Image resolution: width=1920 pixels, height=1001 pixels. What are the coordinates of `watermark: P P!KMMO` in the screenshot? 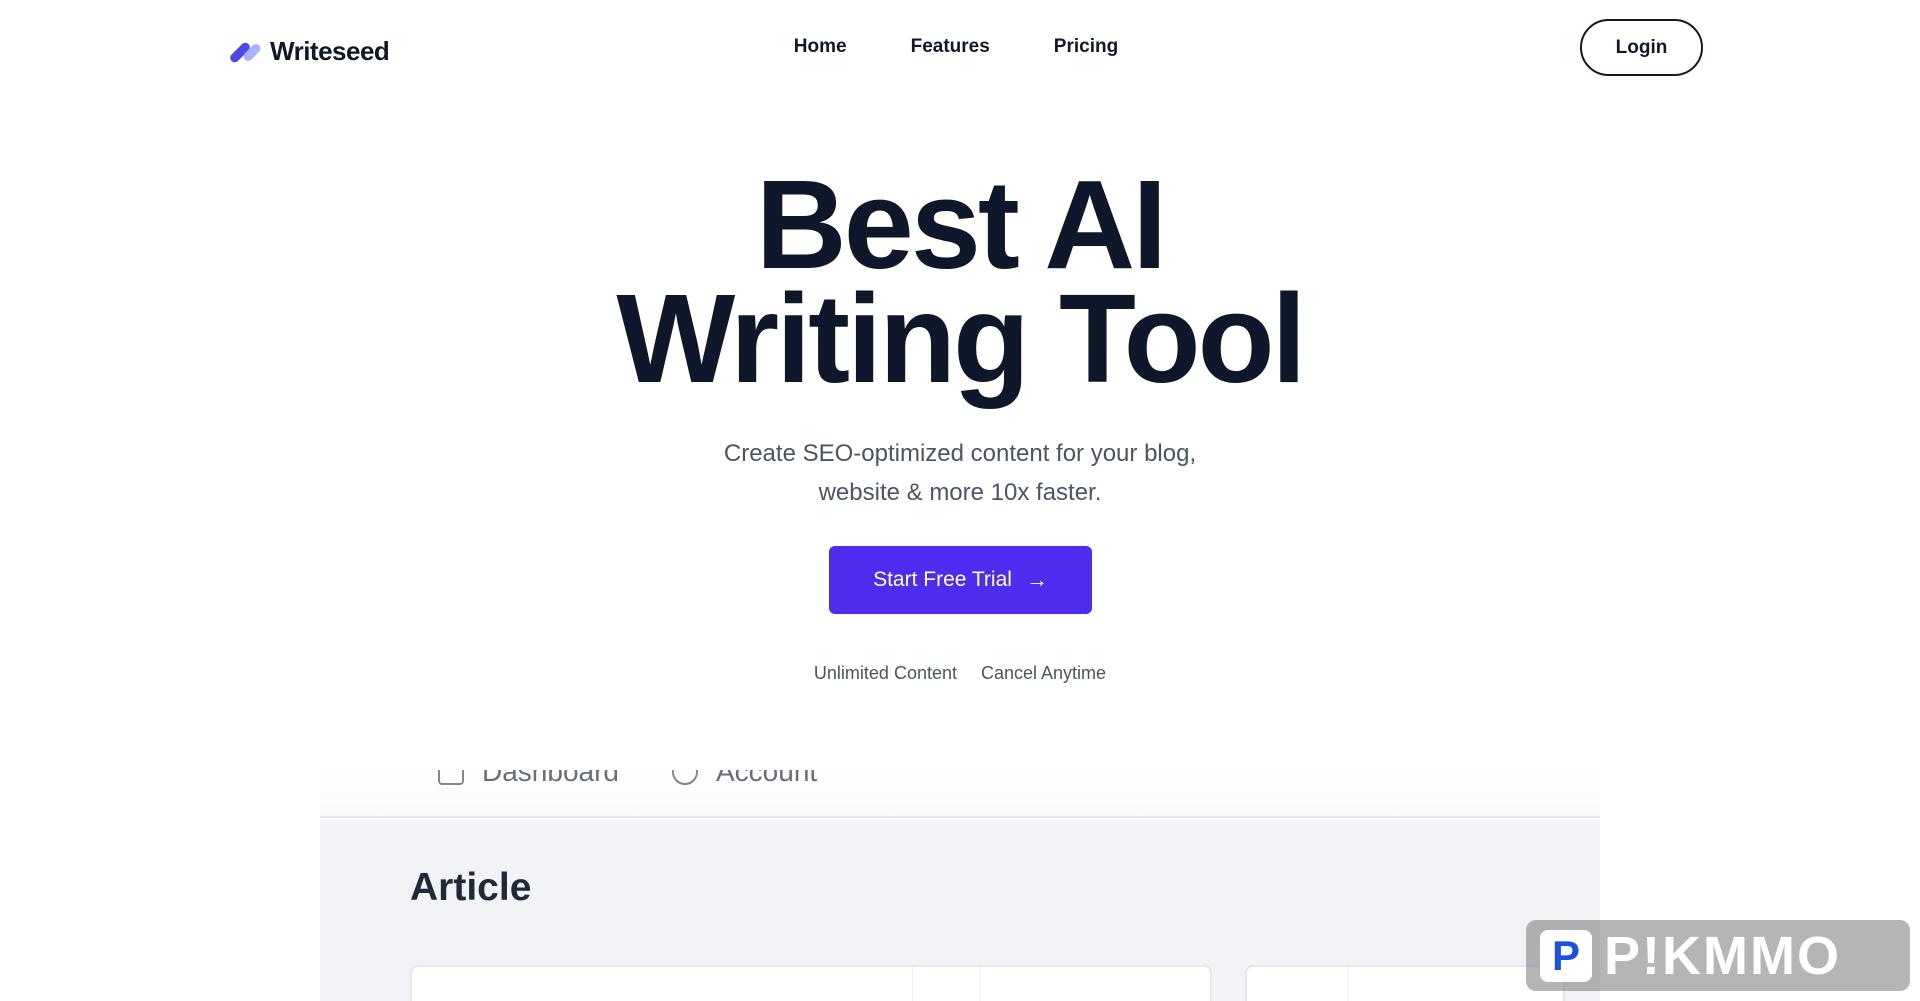 It's located at (1718, 955).